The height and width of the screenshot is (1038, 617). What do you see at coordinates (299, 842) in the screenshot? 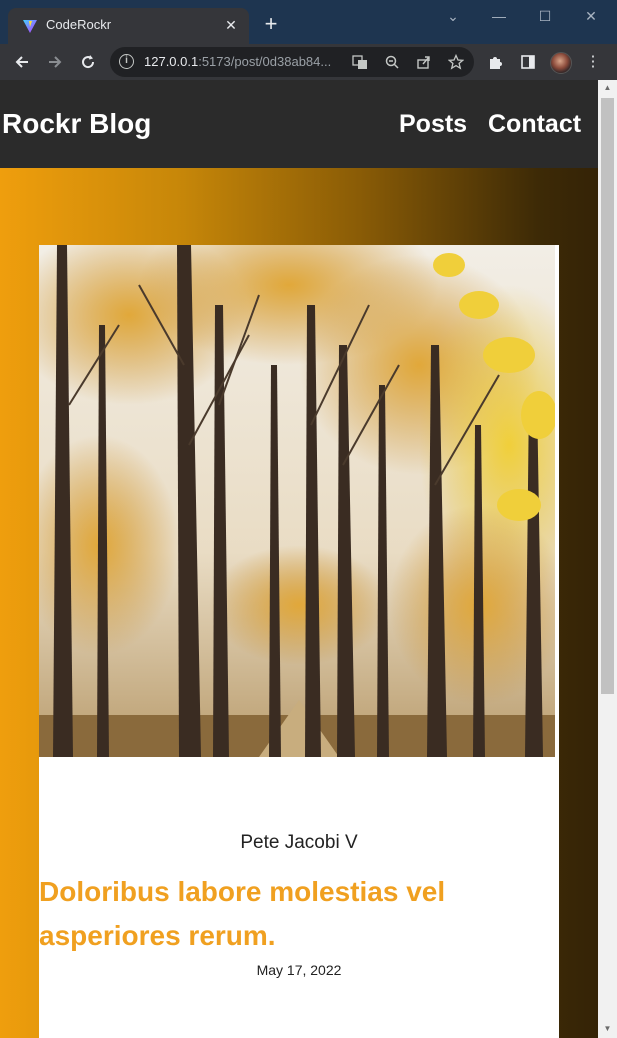
I see `post-author: Pete Jacobi V` at bounding box center [299, 842].